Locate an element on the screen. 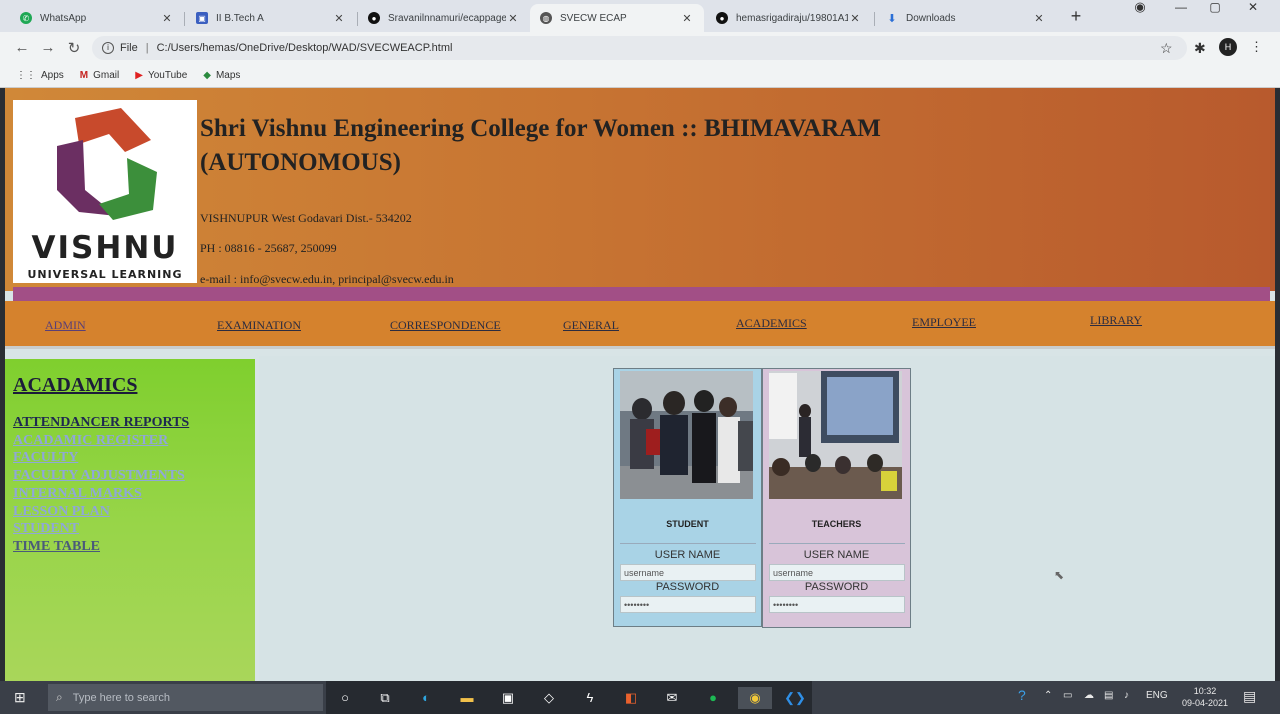 Image resolution: width=1280 pixels, height=714 pixels. teacher-photo is located at coordinates (835, 435).